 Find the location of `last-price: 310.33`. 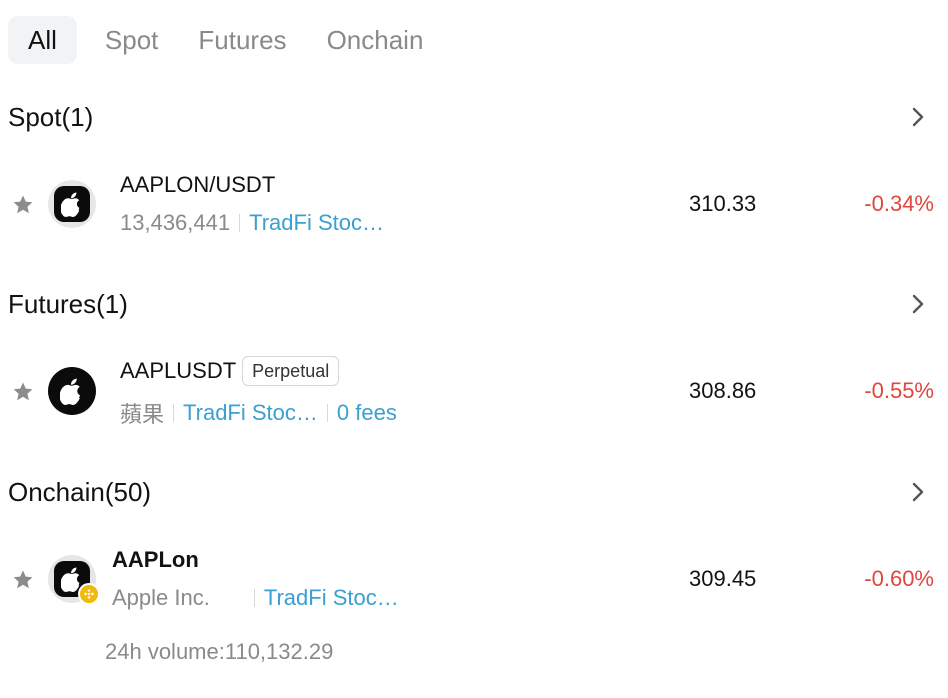

last-price: 310.33 is located at coordinates (723, 203).